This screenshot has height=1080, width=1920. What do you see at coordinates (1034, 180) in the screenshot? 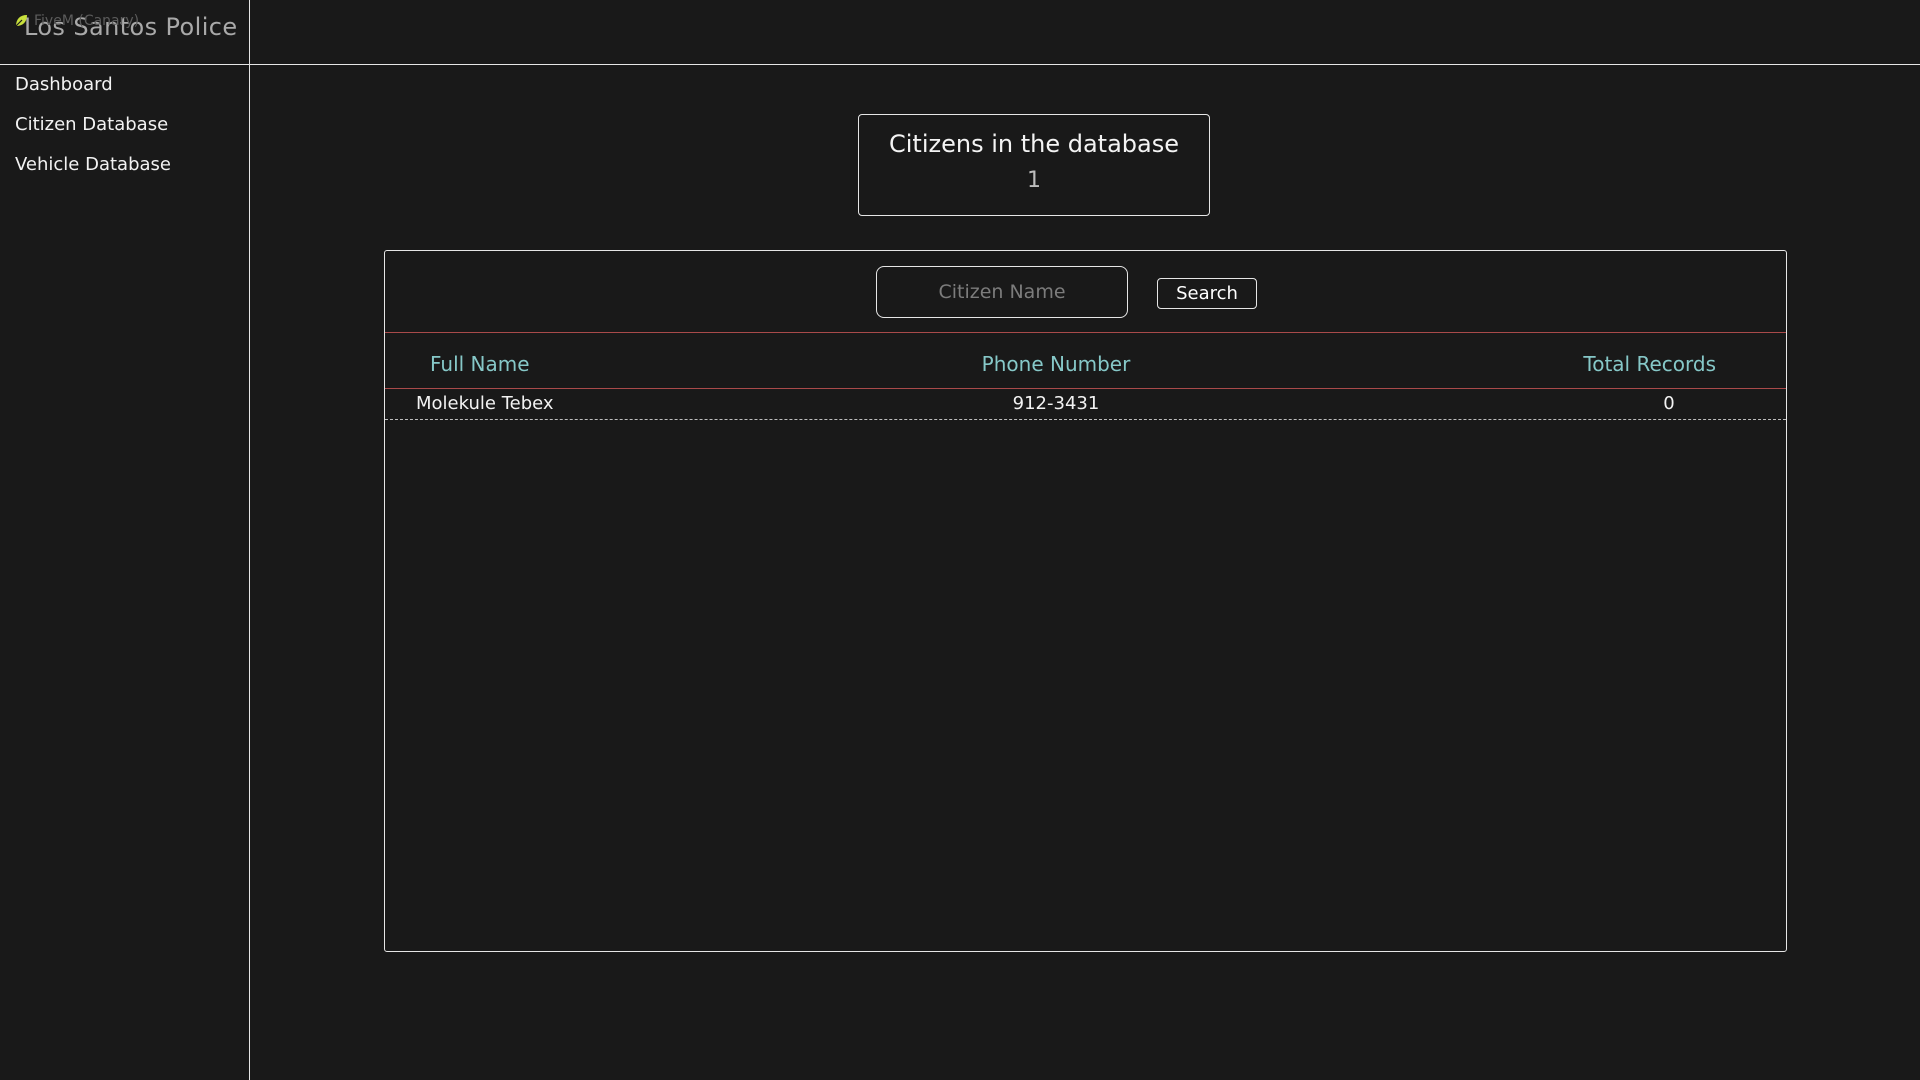
I see `citizen-count-value: 1` at bounding box center [1034, 180].